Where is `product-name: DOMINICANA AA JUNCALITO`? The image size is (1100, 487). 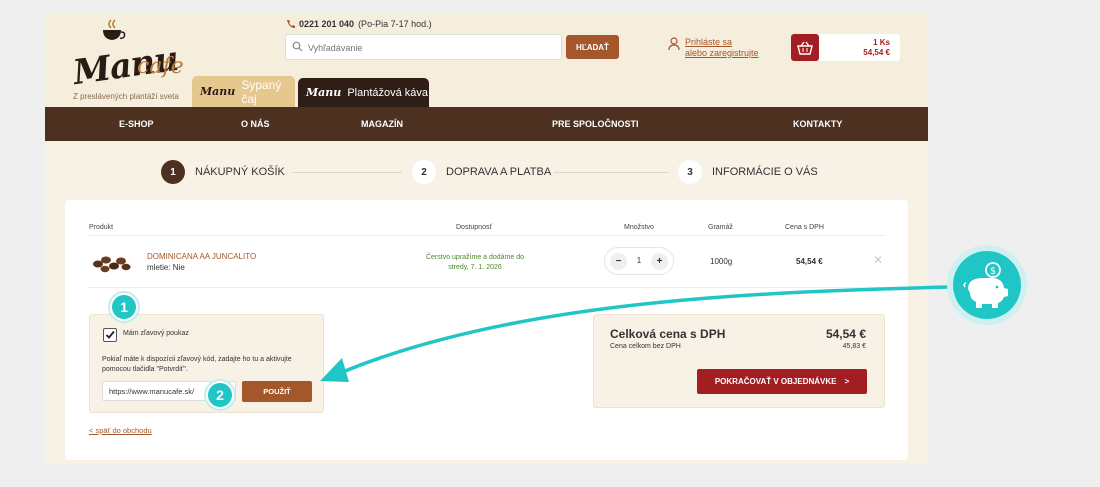 product-name: DOMINICANA AA JUNCALITO is located at coordinates (201, 256).